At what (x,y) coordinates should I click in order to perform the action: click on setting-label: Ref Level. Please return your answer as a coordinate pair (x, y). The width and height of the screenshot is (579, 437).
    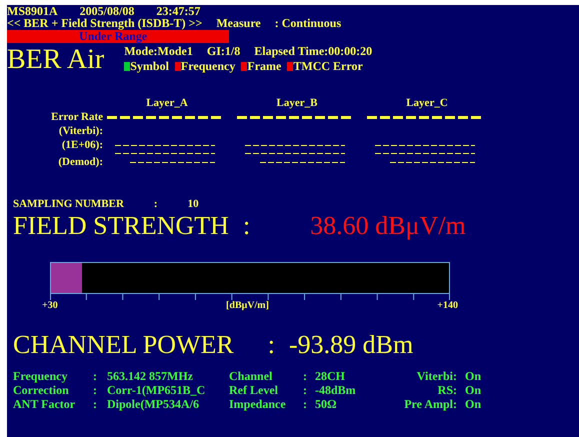
    Looking at the image, I should click on (254, 390).